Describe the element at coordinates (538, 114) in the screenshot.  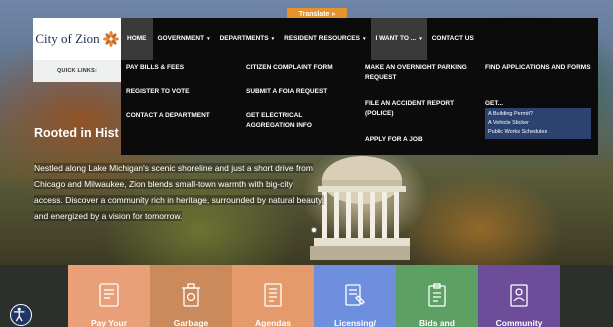
I see `get-link-building-permit: A Building Permit?` at that location.